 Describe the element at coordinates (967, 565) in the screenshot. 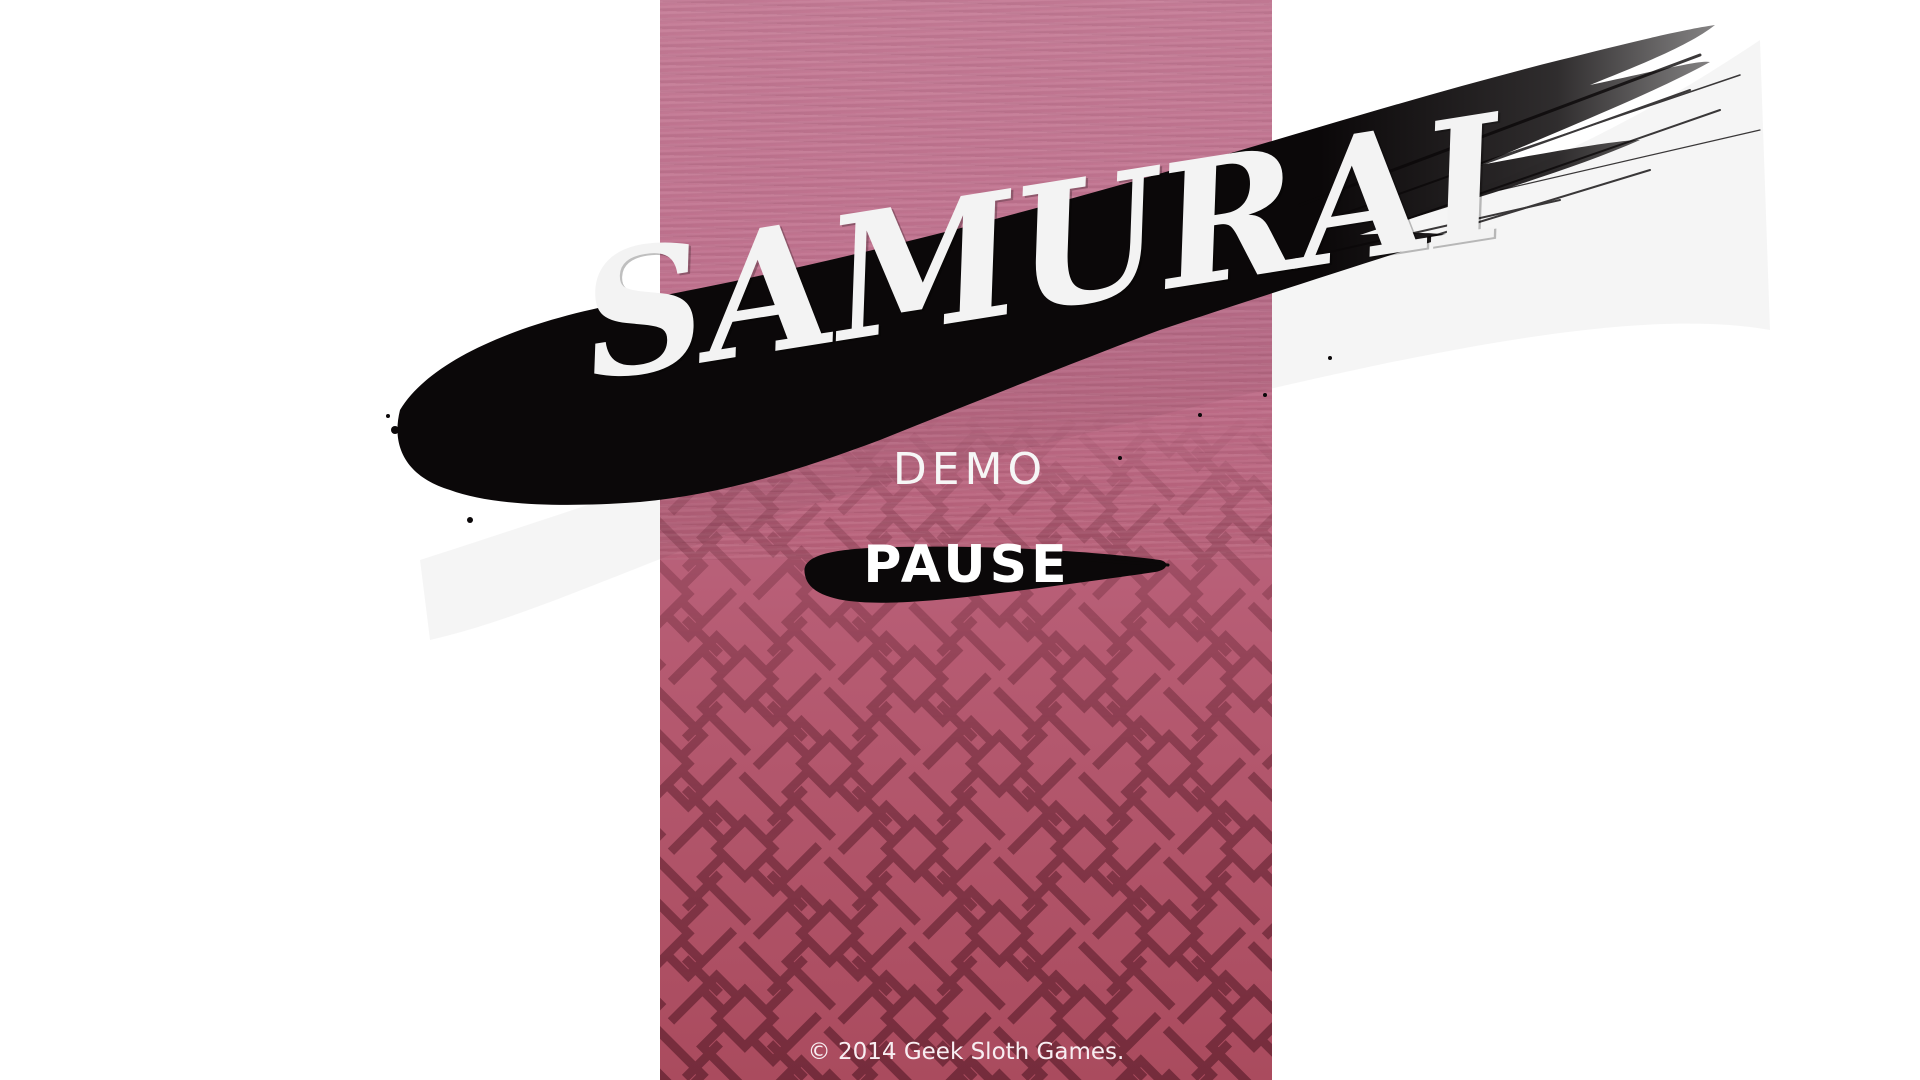

I see `pause-button-label: PAUSE` at that location.